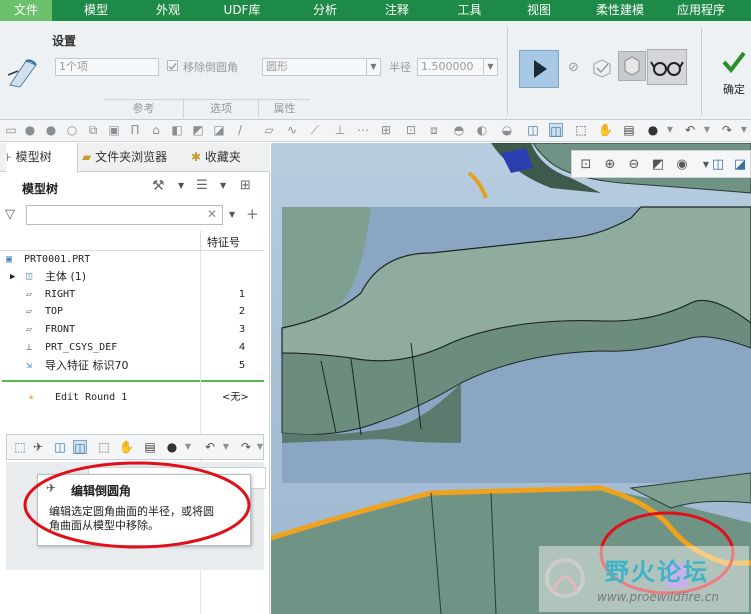 The image size is (751, 614). I want to click on references-field: 1个项, so click(107, 67).